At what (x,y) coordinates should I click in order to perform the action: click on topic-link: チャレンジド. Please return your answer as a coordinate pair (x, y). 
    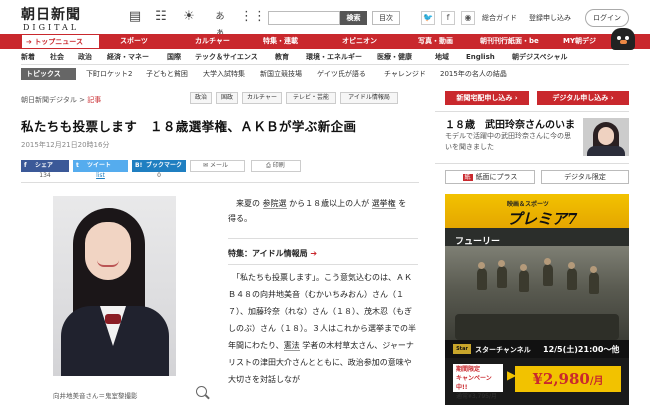
    Looking at the image, I should click on (405, 74).